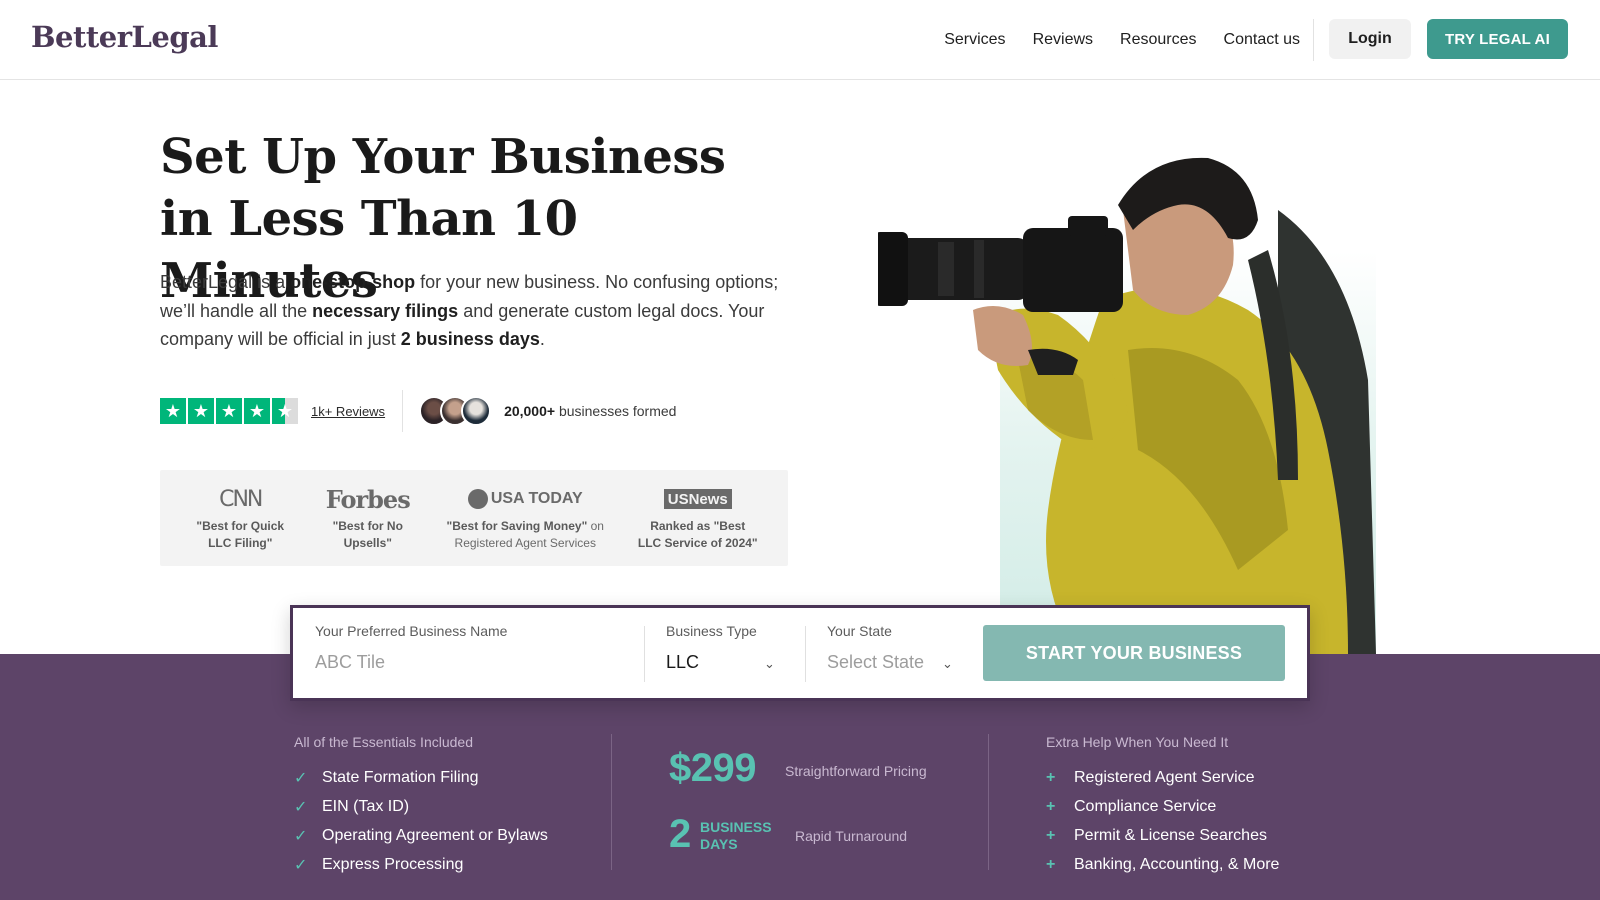  Describe the element at coordinates (435, 835) in the screenshot. I see `essential-item: Operating Agreement or Bylaws` at that location.